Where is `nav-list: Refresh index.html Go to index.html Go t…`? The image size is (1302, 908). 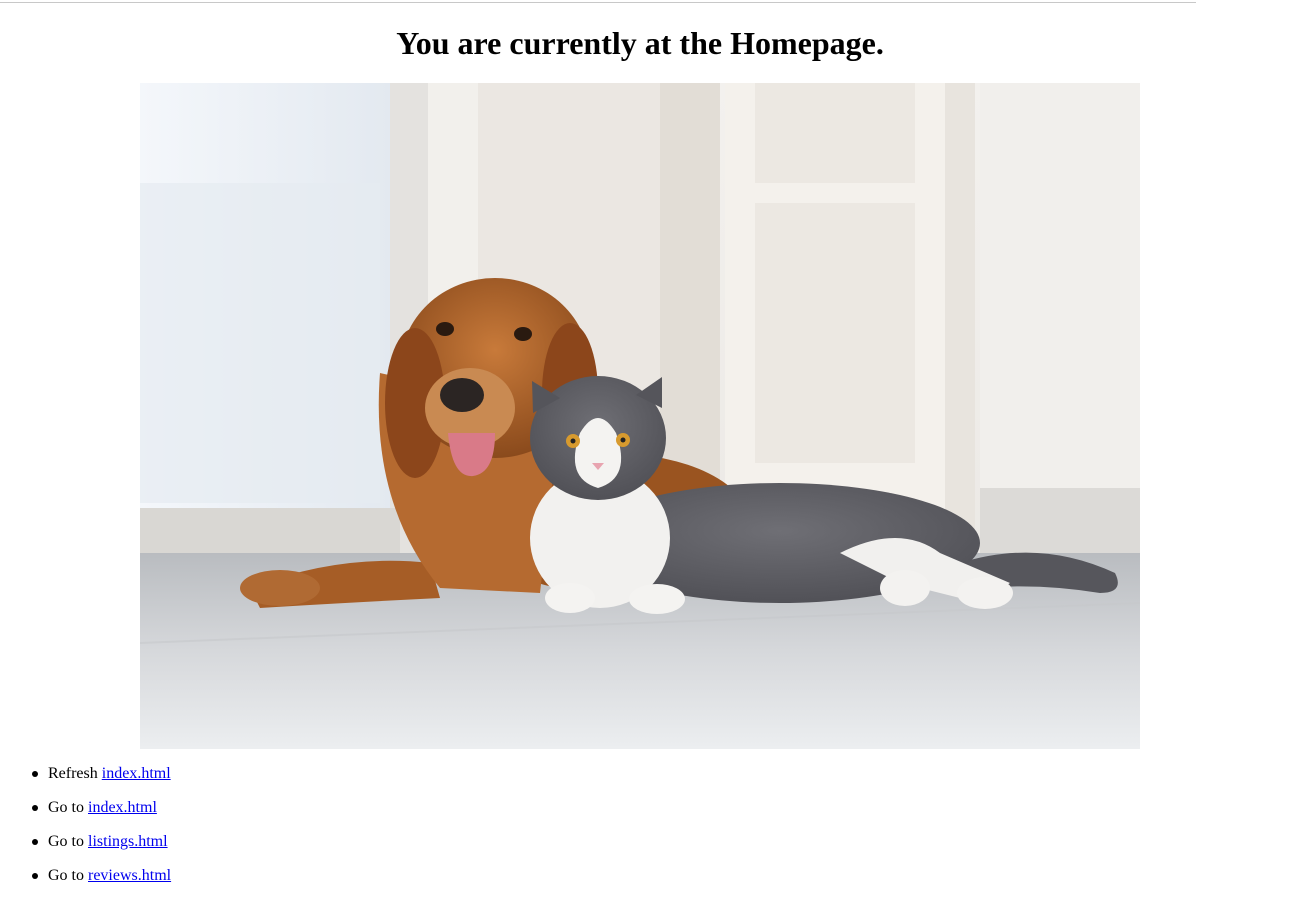 nav-list: Refresh index.html Go to index.html Go t… is located at coordinates (101, 832).